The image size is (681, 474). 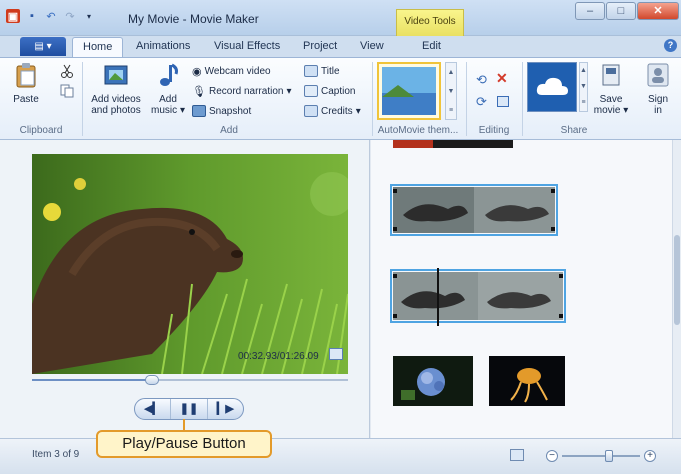 What do you see at coordinates (607, 110) in the screenshot?
I see `save-movie-label-line2: movie` at bounding box center [607, 110].